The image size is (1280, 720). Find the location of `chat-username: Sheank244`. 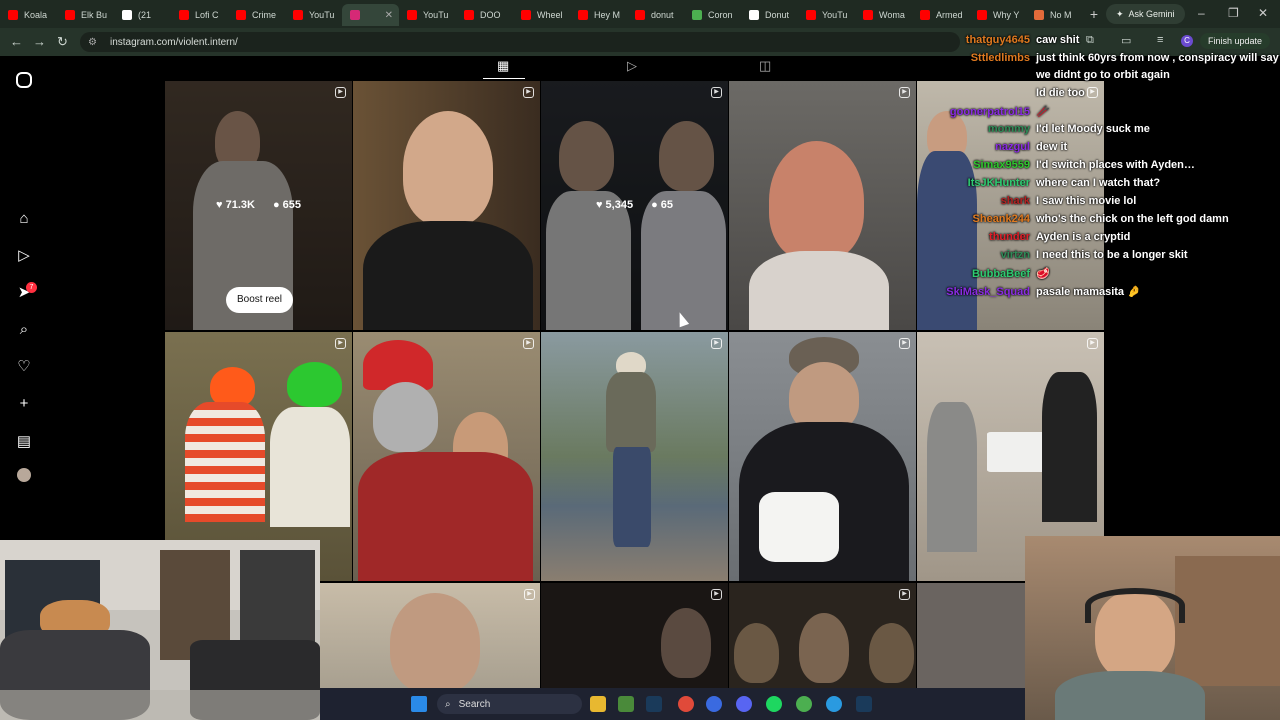

chat-username: Sheank244 is located at coordinates (1001, 219).